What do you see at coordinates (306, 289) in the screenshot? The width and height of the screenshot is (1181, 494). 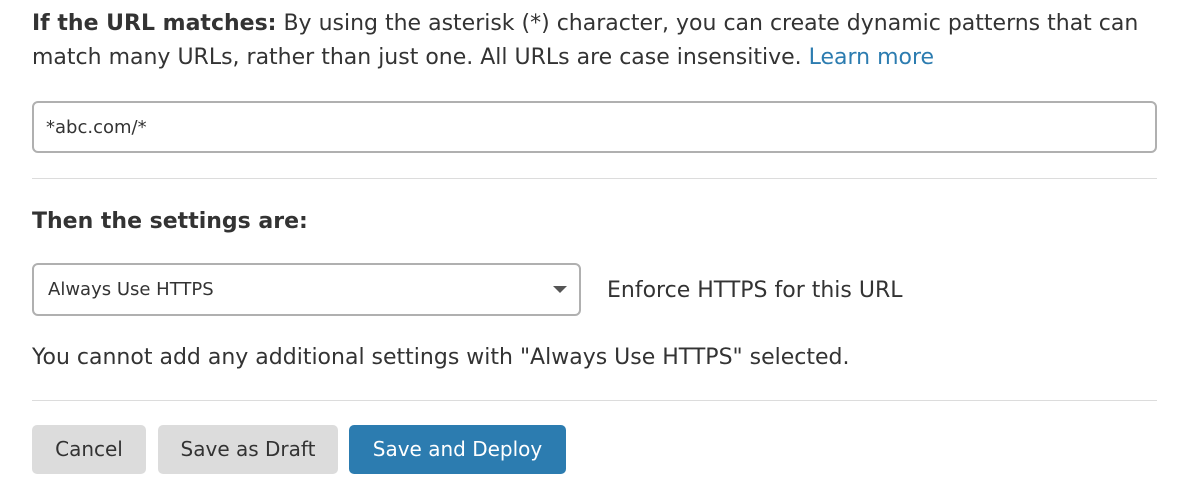 I see `setting-select: Always Use HTTPS` at bounding box center [306, 289].